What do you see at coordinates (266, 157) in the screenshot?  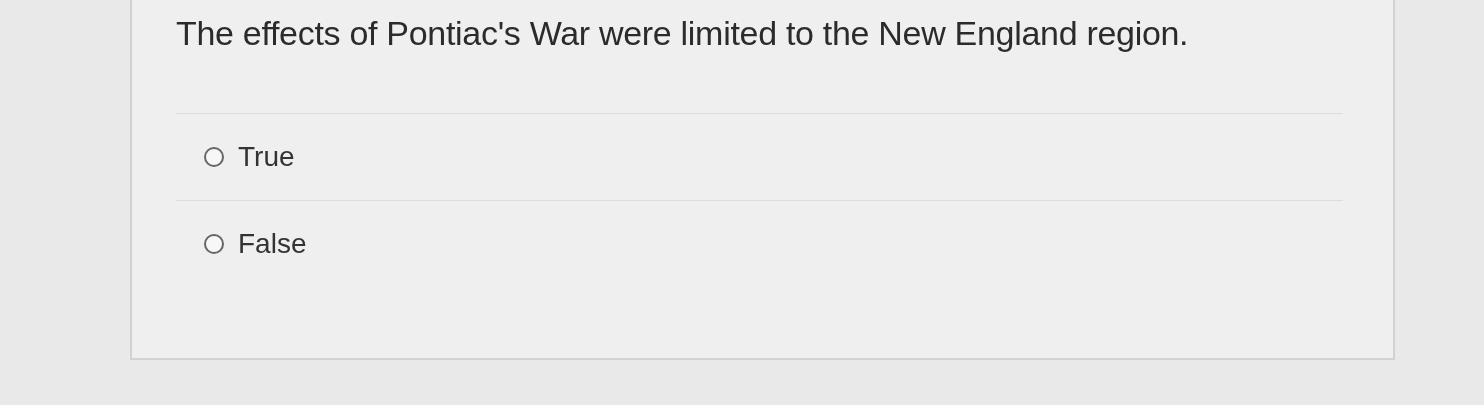 I see `option-label: True` at bounding box center [266, 157].